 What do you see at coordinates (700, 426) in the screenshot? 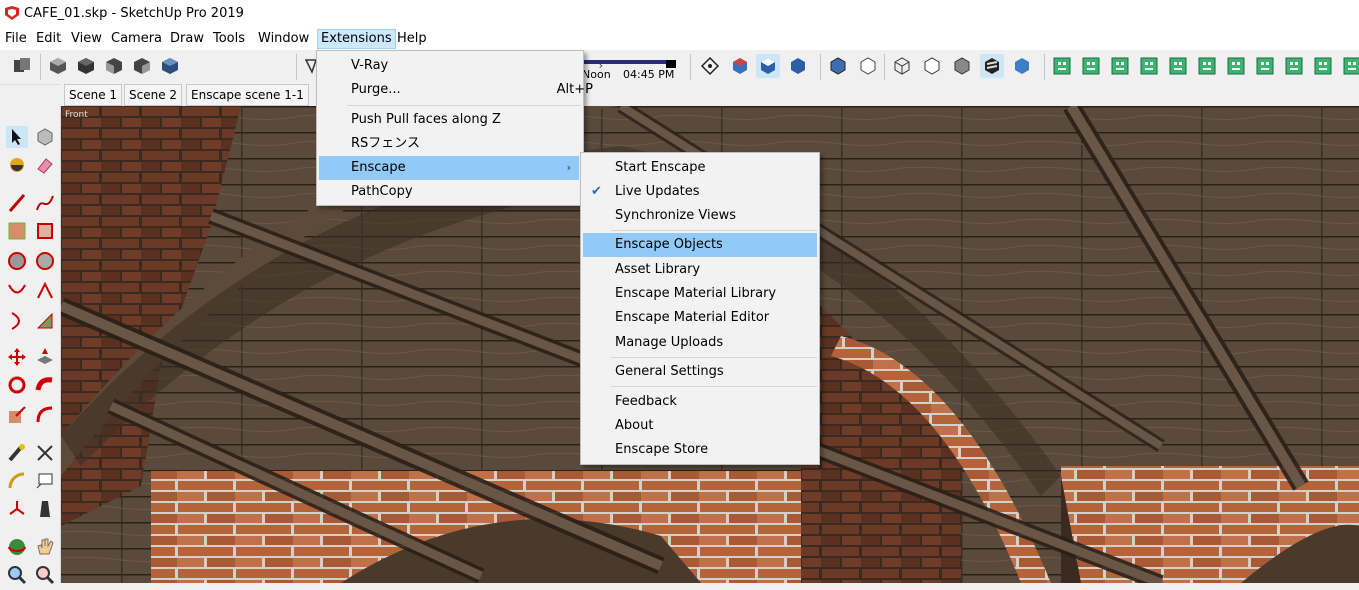
I see `menu-item-about: About` at bounding box center [700, 426].